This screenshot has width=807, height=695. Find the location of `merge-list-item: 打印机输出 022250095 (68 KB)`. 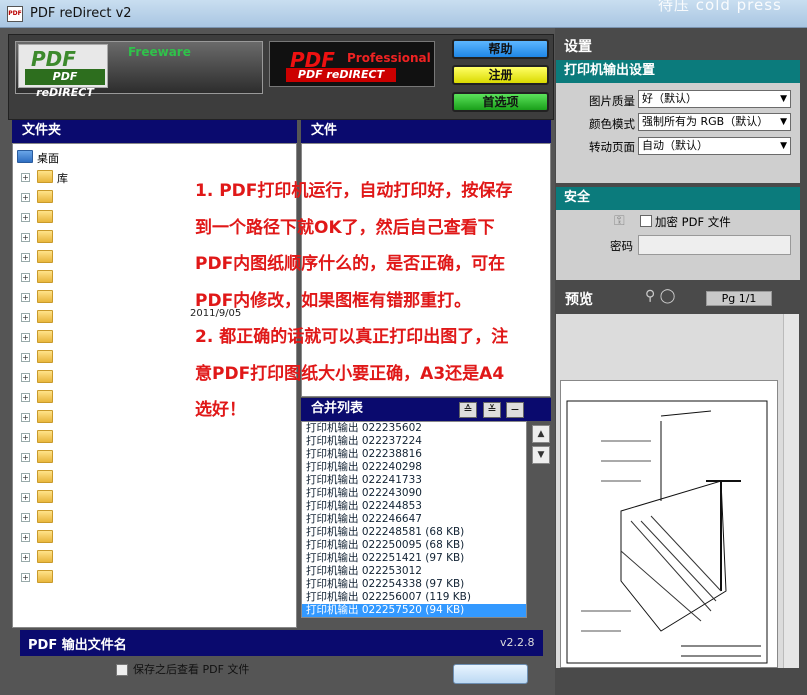

merge-list-item: 打印机输出 022250095 (68 KB) is located at coordinates (414, 545).